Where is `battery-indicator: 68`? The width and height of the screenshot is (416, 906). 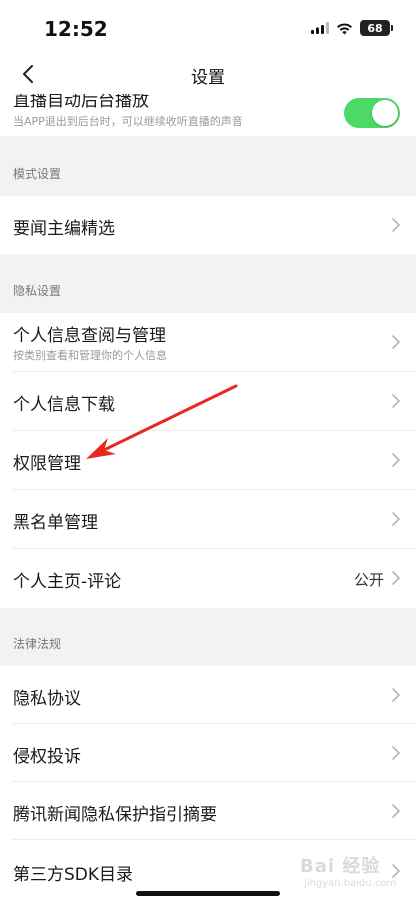
battery-indicator: 68 is located at coordinates (376, 28).